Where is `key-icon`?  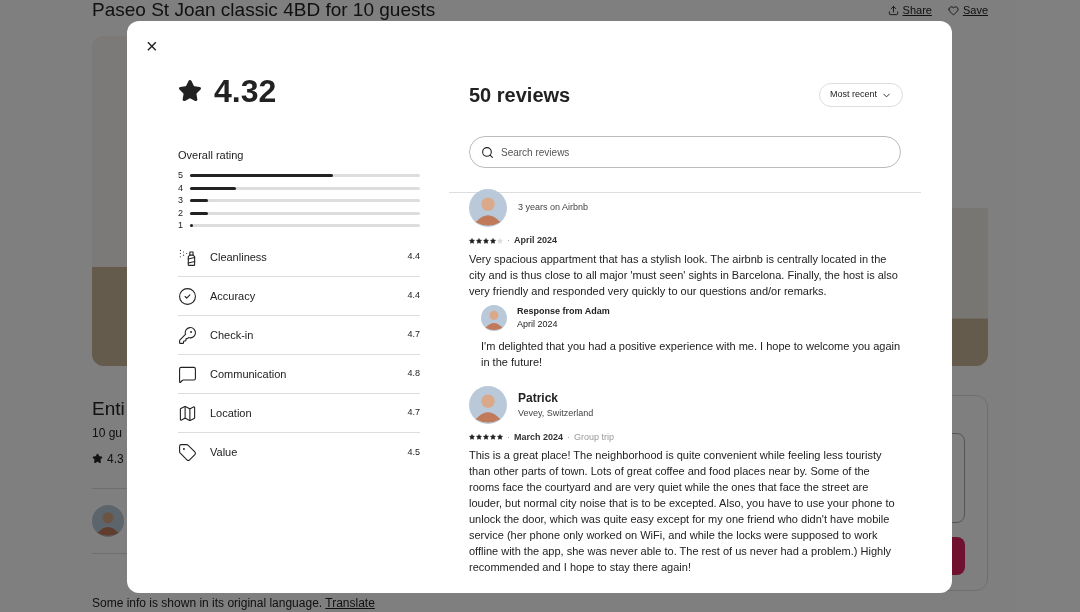 key-icon is located at coordinates (187, 335).